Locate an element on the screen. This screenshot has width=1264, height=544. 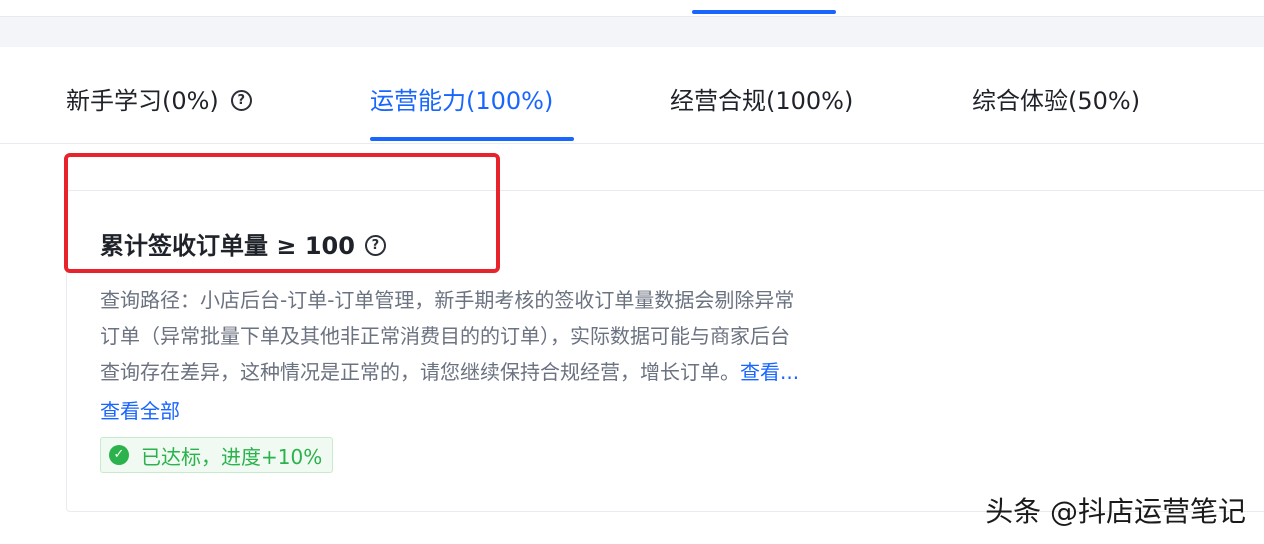
check-circle-icon: ✓ is located at coordinates (119, 455).